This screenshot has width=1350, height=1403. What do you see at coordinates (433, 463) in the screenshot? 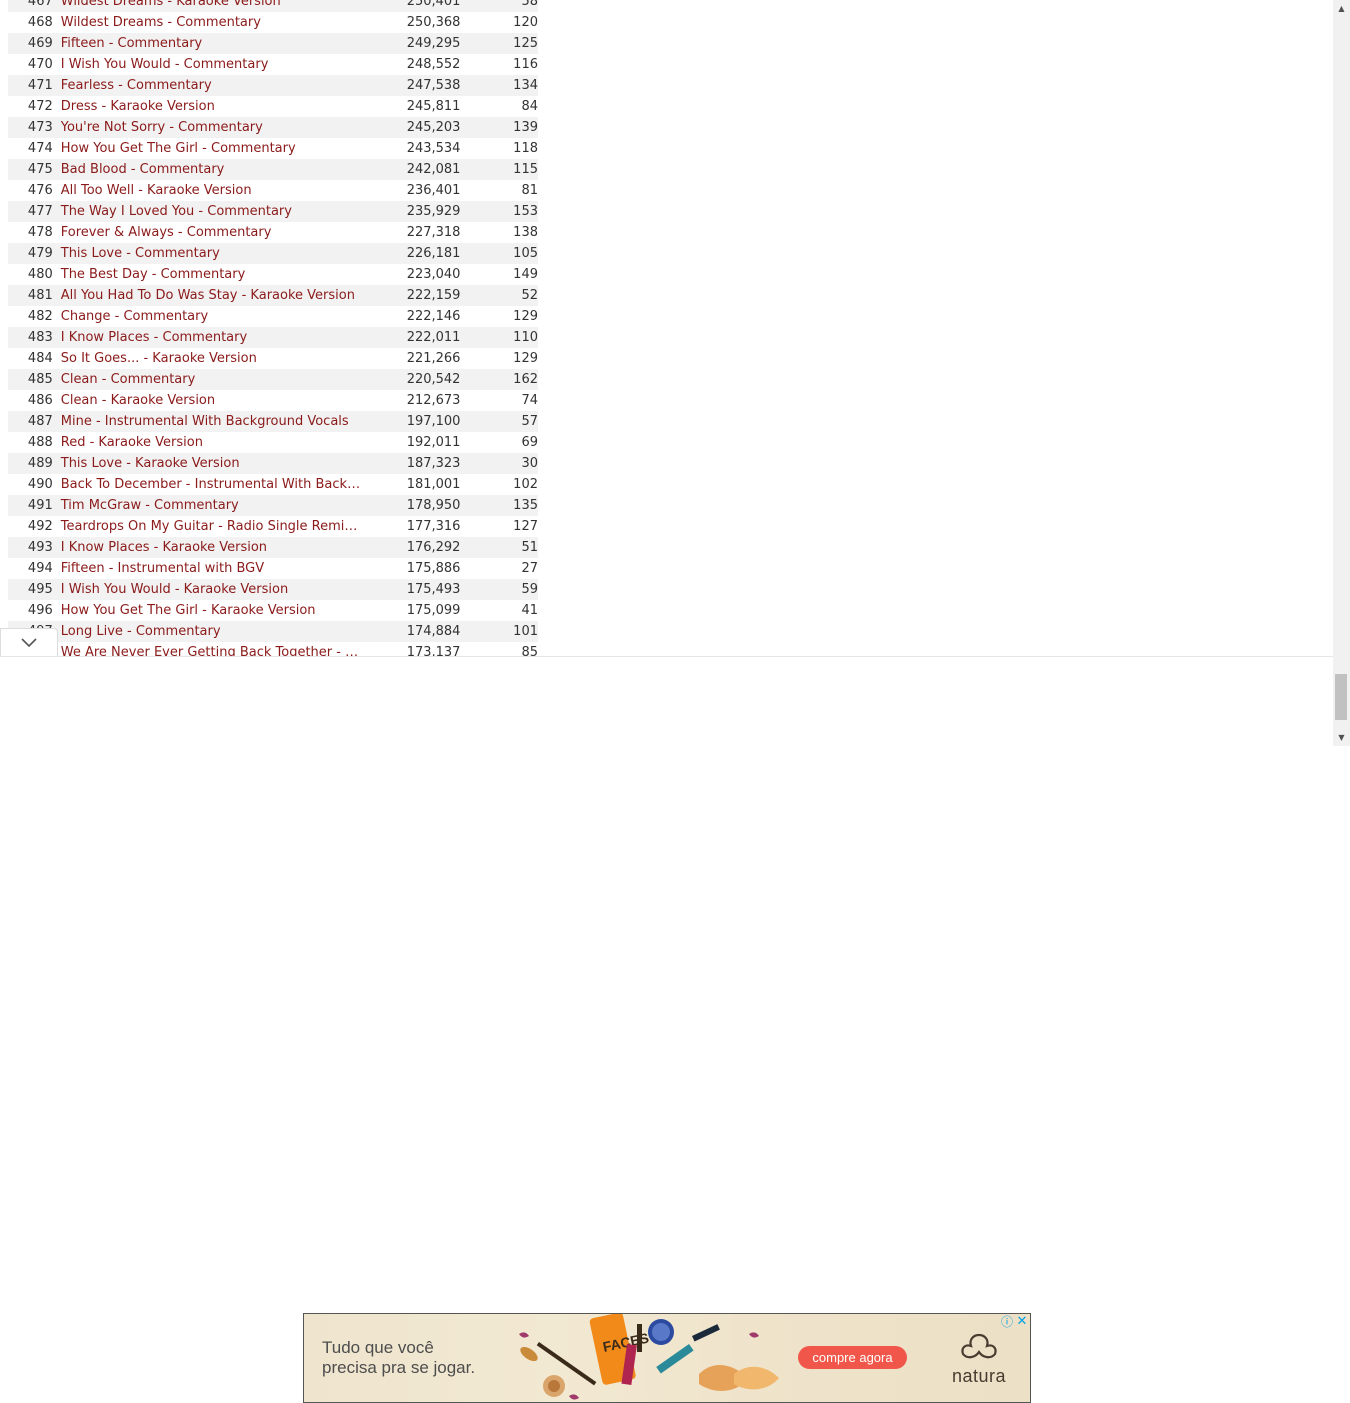
I see `total-streams: 187,323` at bounding box center [433, 463].